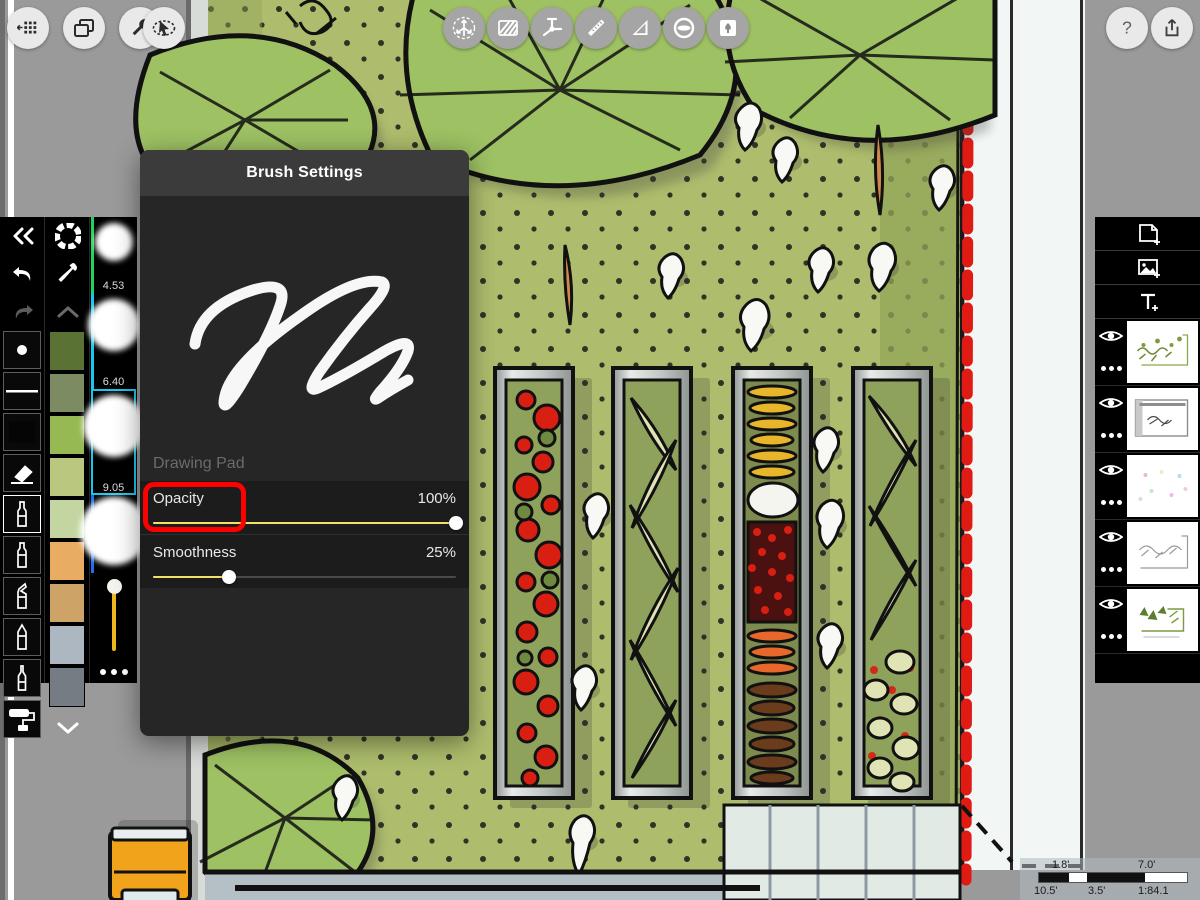 Image resolution: width=1200 pixels, height=900 pixels. Describe the element at coordinates (22, 391) in the screenshot. I see `tool-line` at that location.